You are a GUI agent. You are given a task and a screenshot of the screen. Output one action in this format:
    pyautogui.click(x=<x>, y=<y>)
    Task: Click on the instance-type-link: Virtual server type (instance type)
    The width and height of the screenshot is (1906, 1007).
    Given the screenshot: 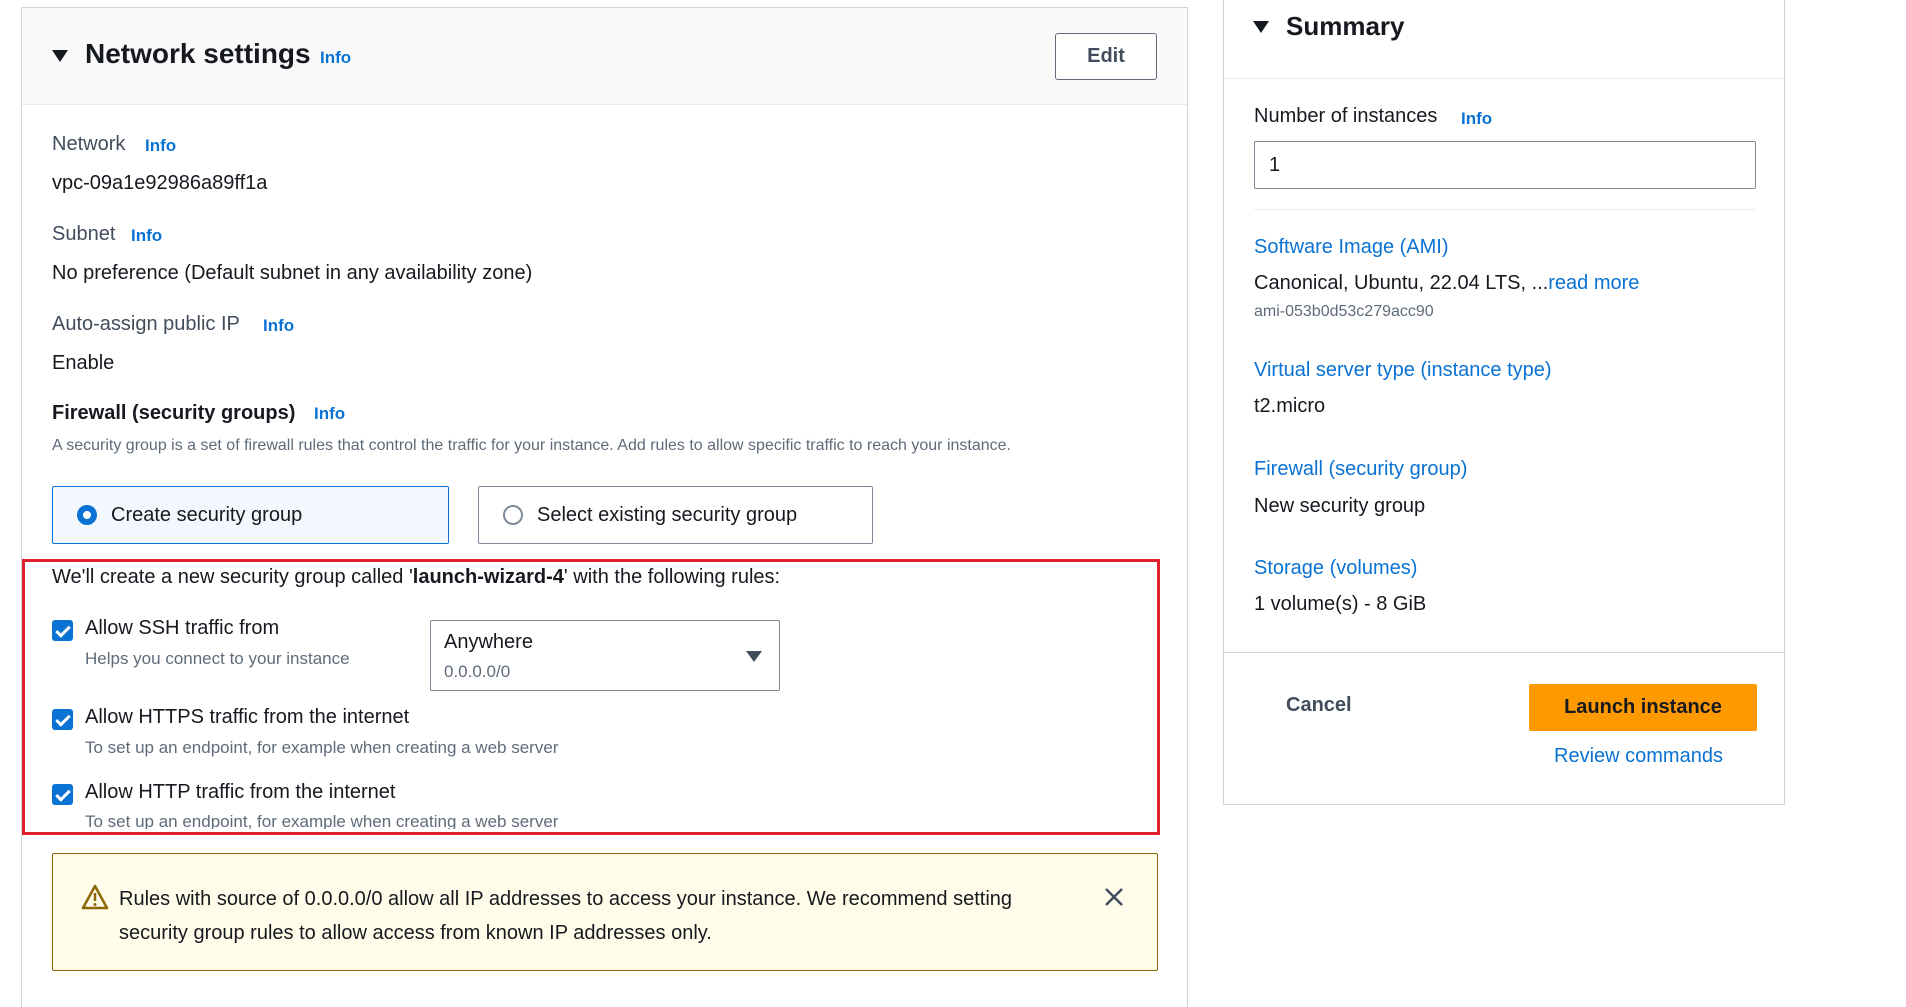 What is the action you would take?
    pyautogui.click(x=1403, y=370)
    